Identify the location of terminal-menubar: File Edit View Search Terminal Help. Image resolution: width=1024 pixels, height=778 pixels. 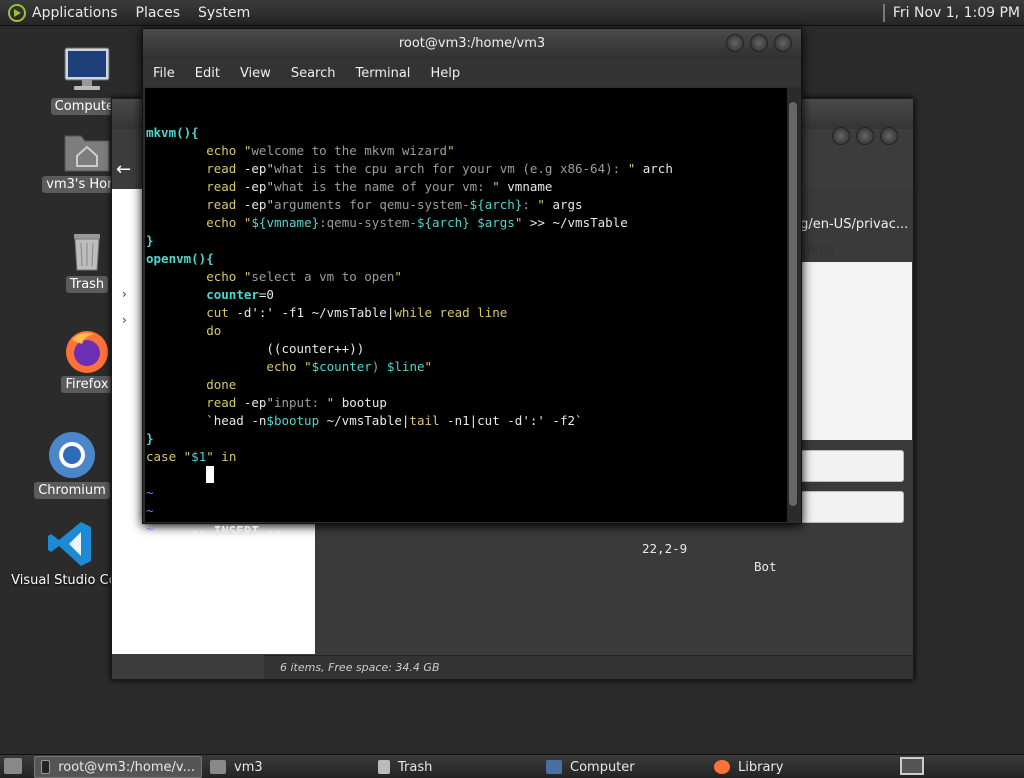
(472, 73).